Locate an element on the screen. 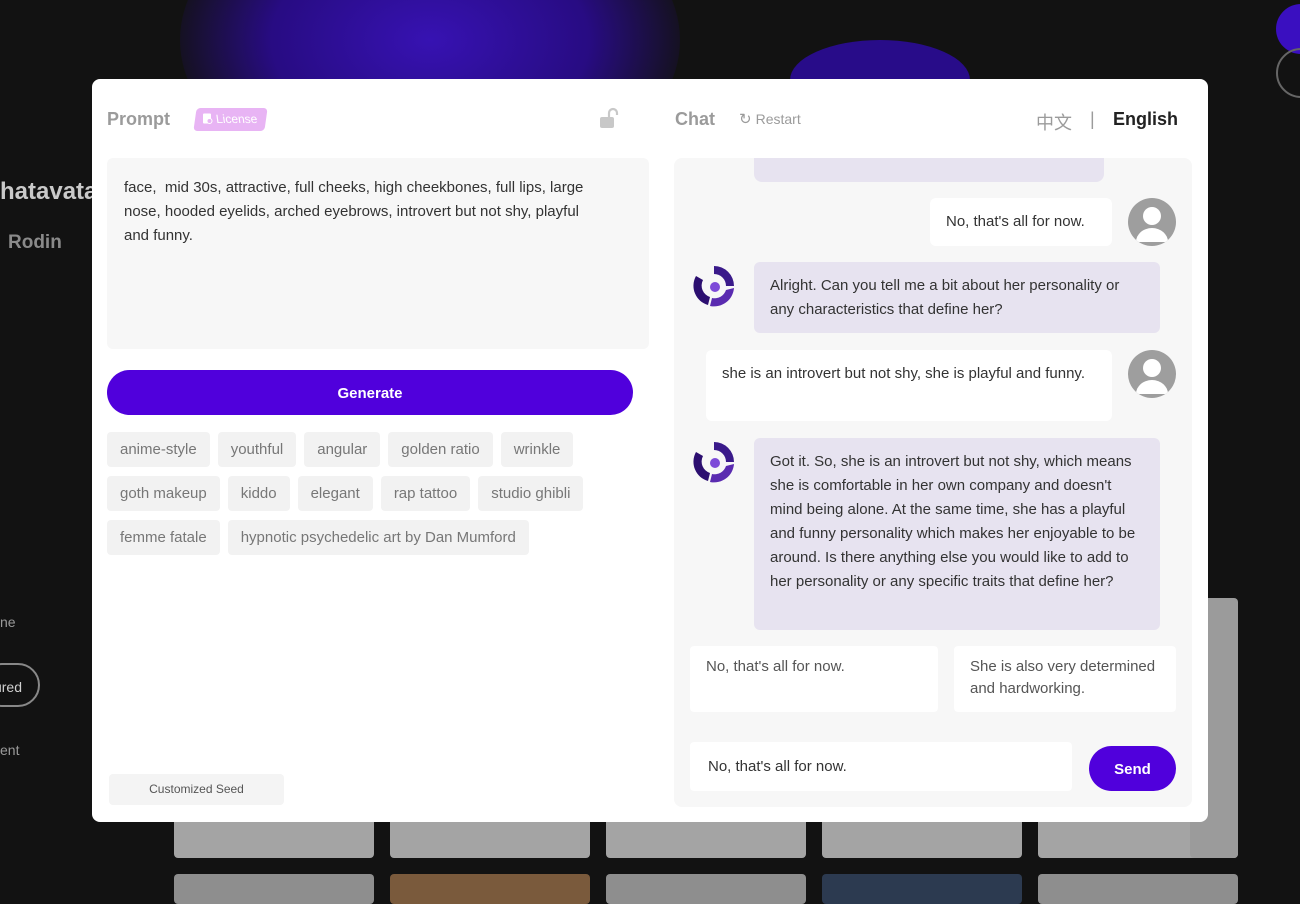  style-tag: wrinkle is located at coordinates (537, 449).